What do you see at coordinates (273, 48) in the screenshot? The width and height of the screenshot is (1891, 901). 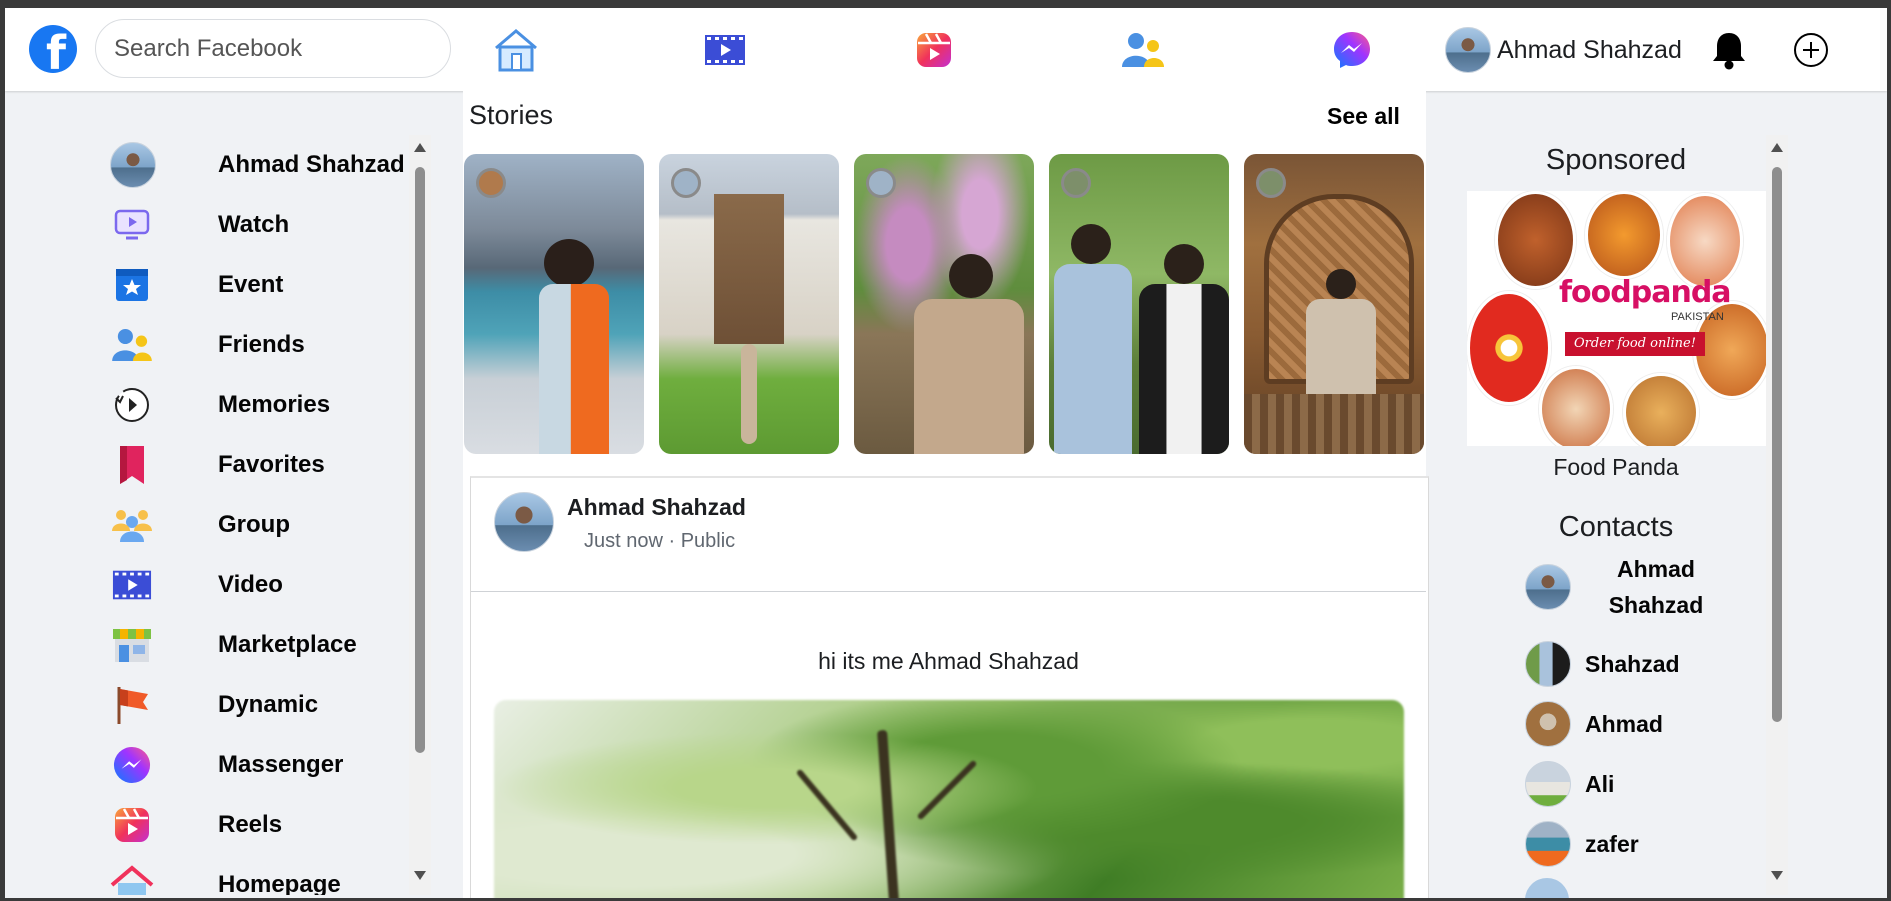 I see `search-input` at bounding box center [273, 48].